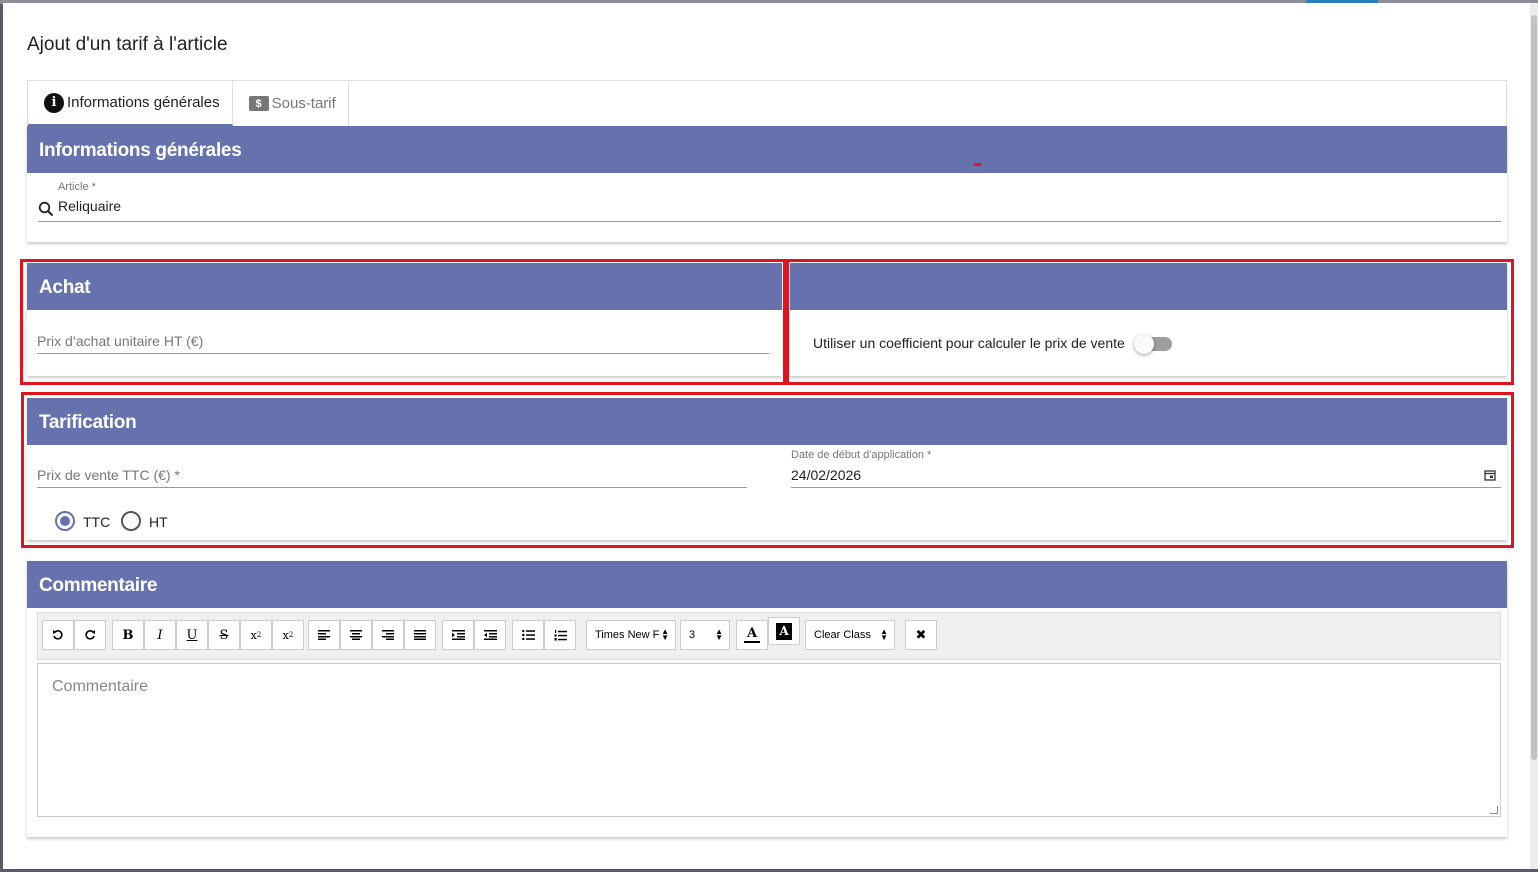 This screenshot has width=1538, height=872. I want to click on outdent-button, so click(490, 635).